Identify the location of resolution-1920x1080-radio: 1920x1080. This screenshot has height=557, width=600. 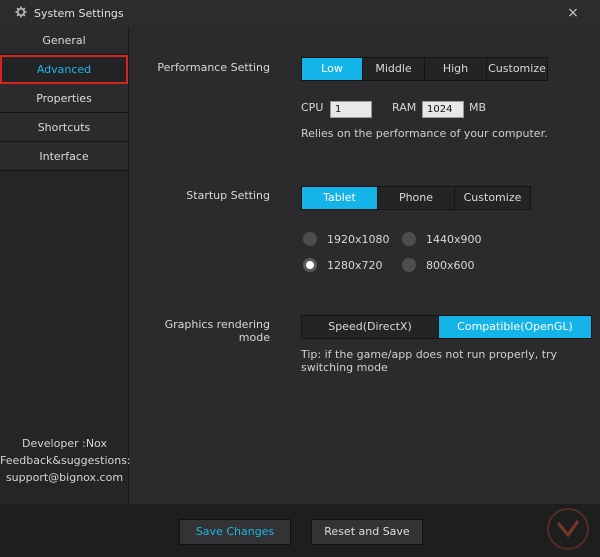
(346, 239).